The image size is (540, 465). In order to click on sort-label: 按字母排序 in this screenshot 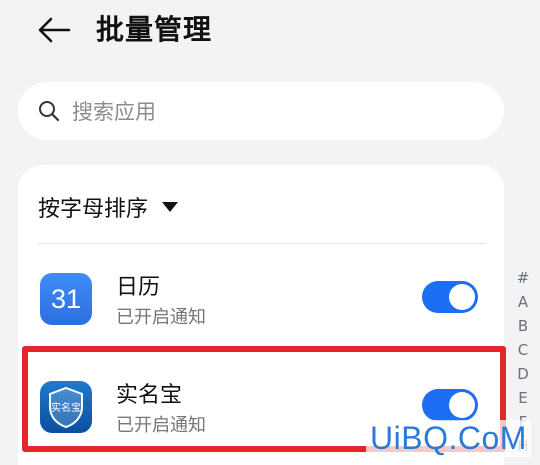, I will do `click(93, 209)`.